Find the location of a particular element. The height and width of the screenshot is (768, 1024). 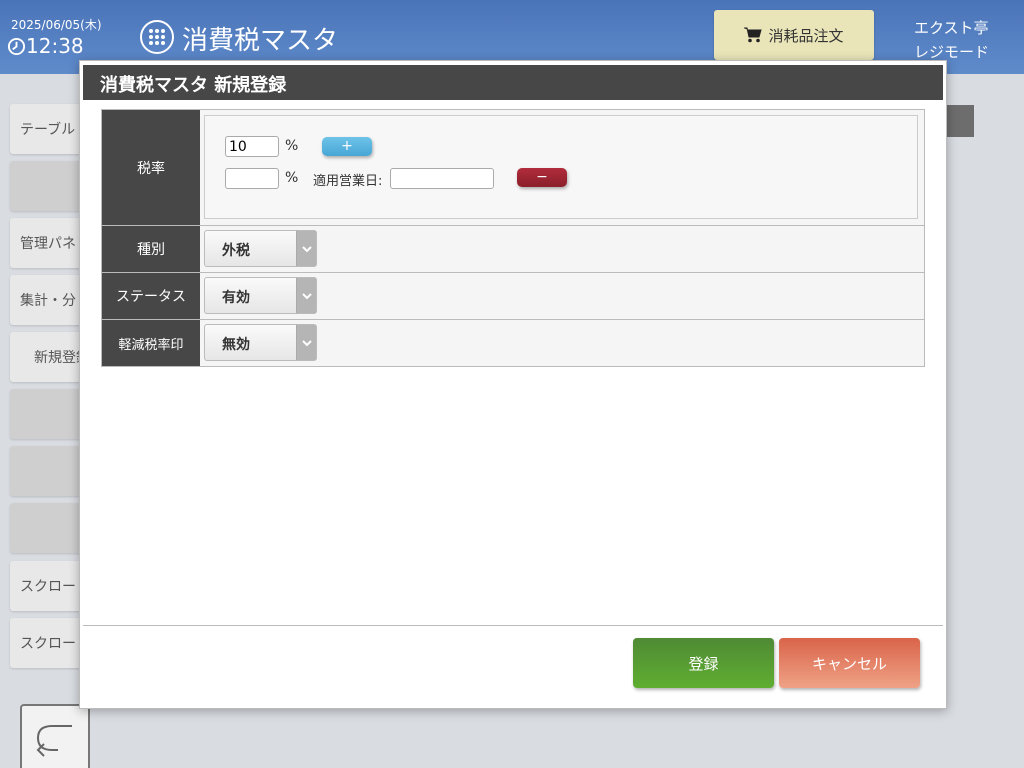

shop-name: エクスト亭 is located at coordinates (951, 28).